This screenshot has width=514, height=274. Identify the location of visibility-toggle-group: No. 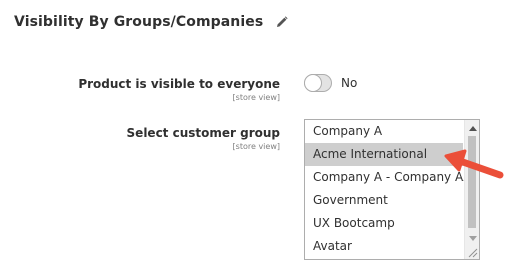
(330, 83).